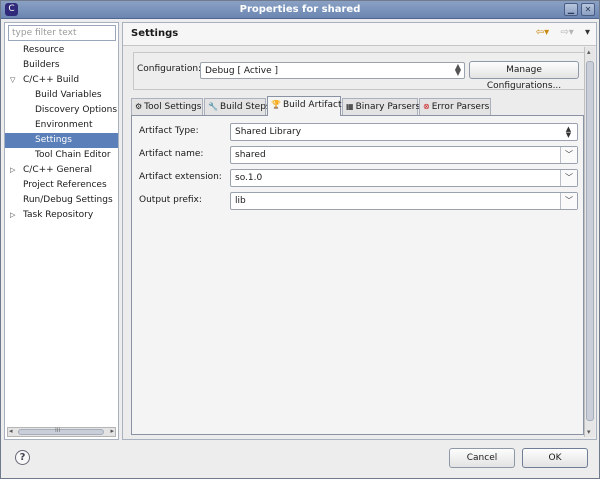 The width and height of the screenshot is (600, 479). I want to click on page-header: Settings ⇦▾ ⇨▾ ▾, so click(359, 34).